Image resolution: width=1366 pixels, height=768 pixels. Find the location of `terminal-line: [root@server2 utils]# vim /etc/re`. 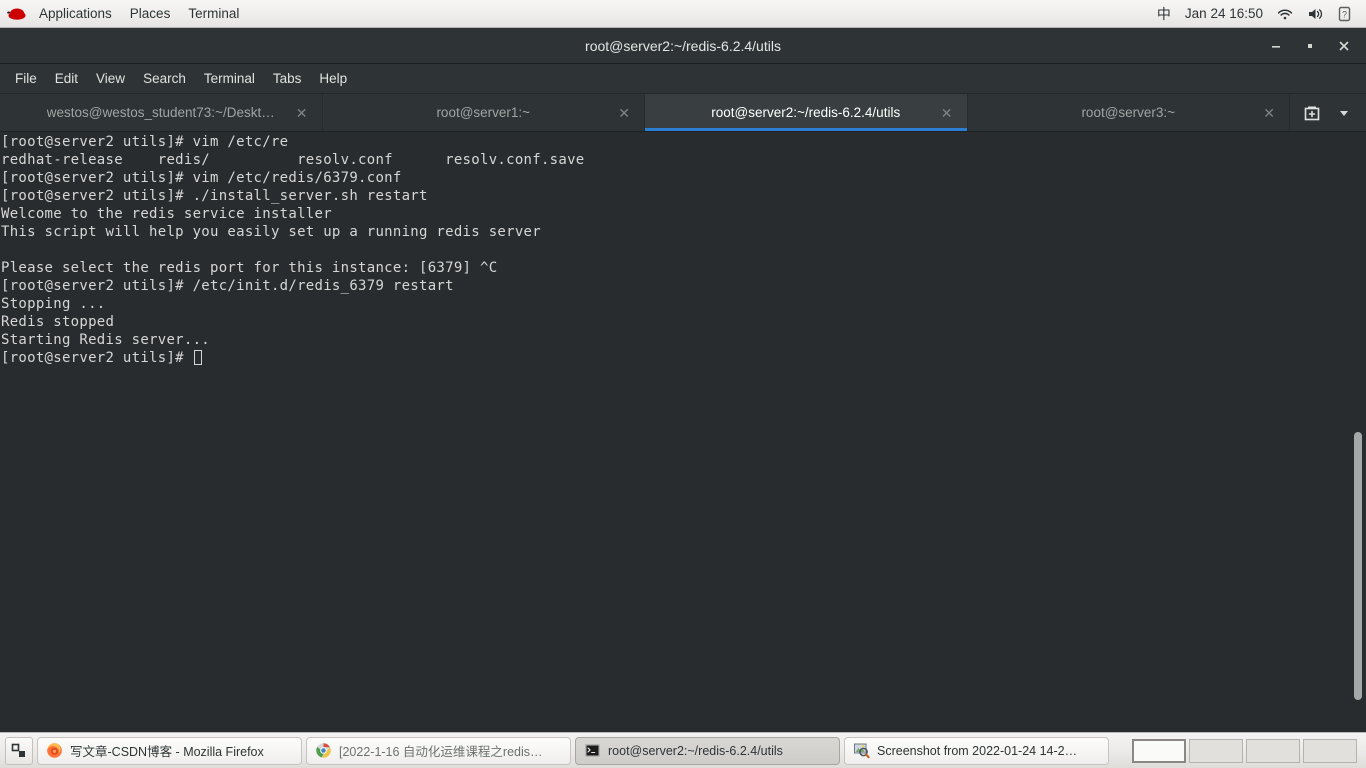

terminal-line: [root@server2 utils]# vim /etc/re is located at coordinates (145, 142).